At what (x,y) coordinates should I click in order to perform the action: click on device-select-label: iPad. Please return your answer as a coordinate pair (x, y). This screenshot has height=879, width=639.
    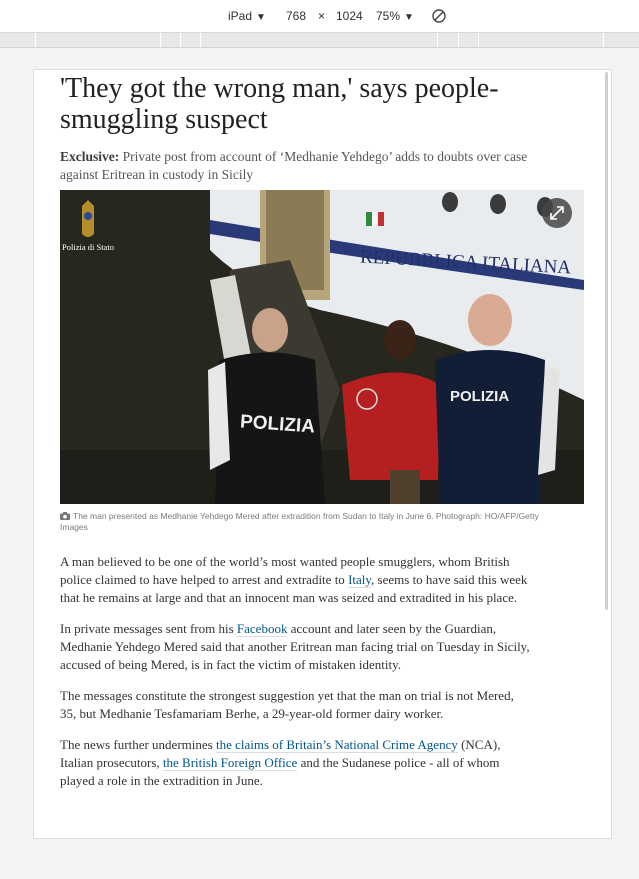
    Looking at the image, I should click on (240, 16).